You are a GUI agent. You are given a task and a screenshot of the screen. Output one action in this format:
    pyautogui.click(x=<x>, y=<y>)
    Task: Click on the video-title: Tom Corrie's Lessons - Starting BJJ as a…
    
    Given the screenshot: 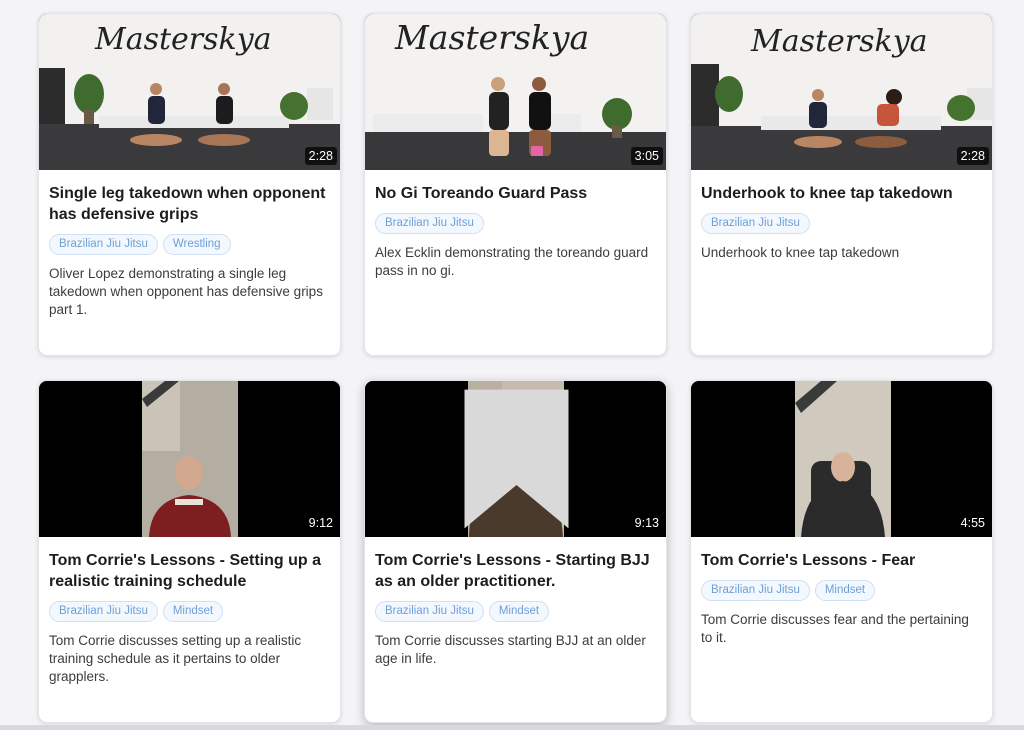 What is the action you would take?
    pyautogui.click(x=515, y=571)
    